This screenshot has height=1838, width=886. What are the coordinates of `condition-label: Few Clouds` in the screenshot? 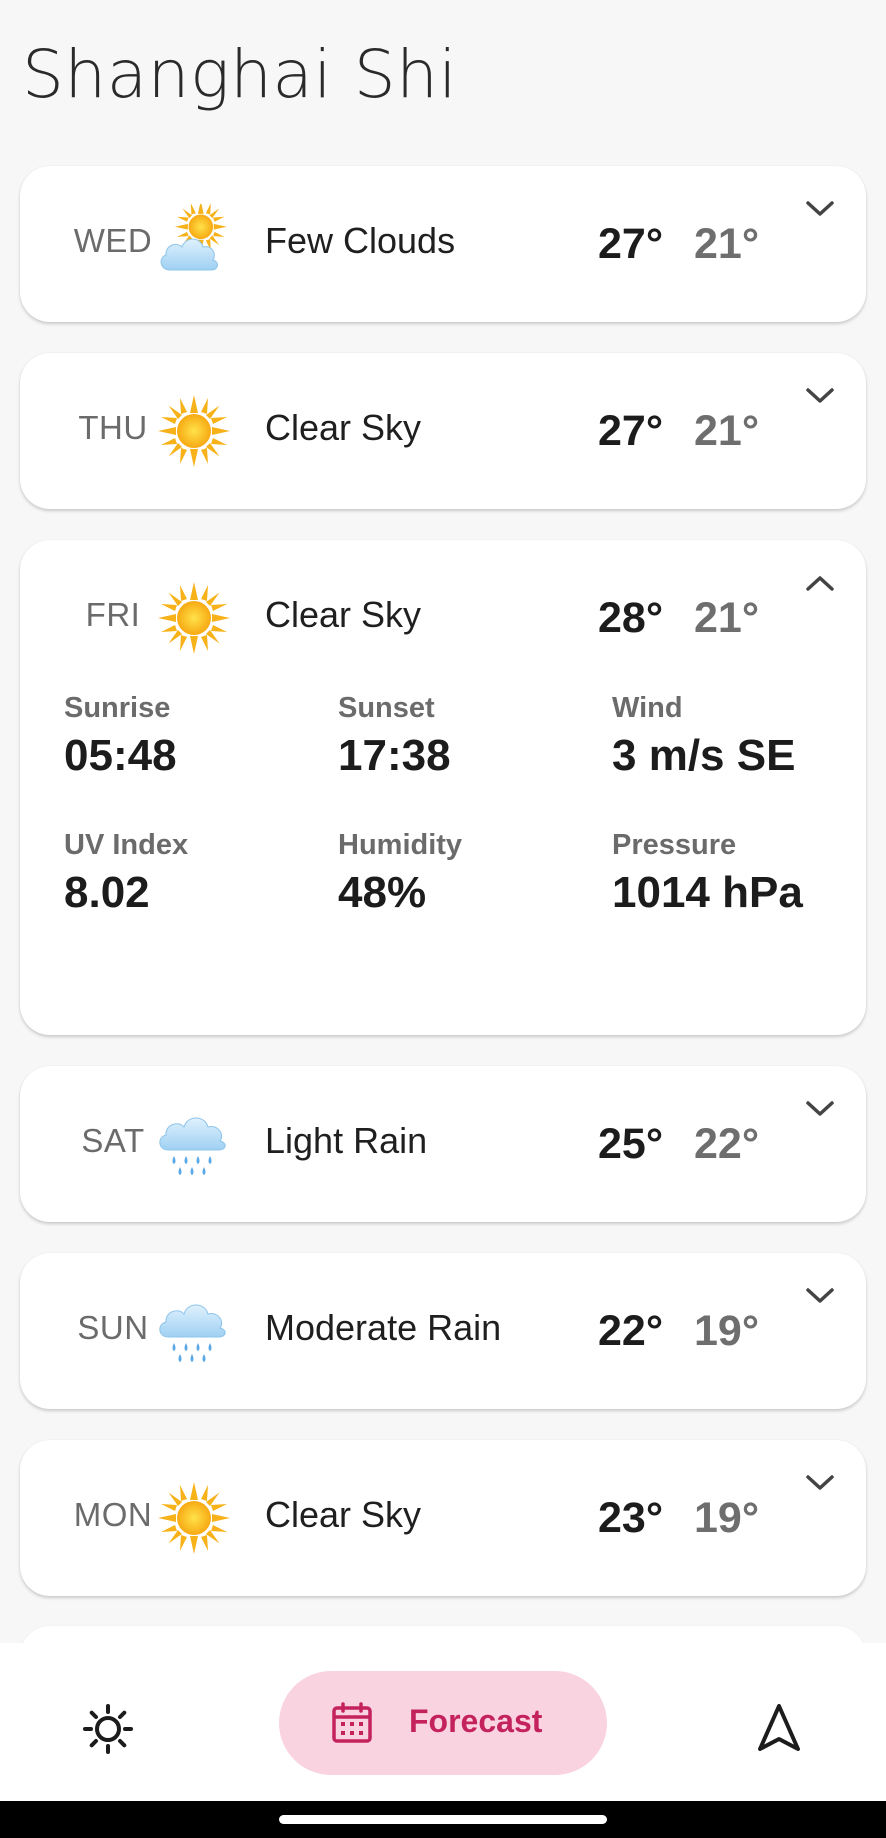 It's located at (360, 240).